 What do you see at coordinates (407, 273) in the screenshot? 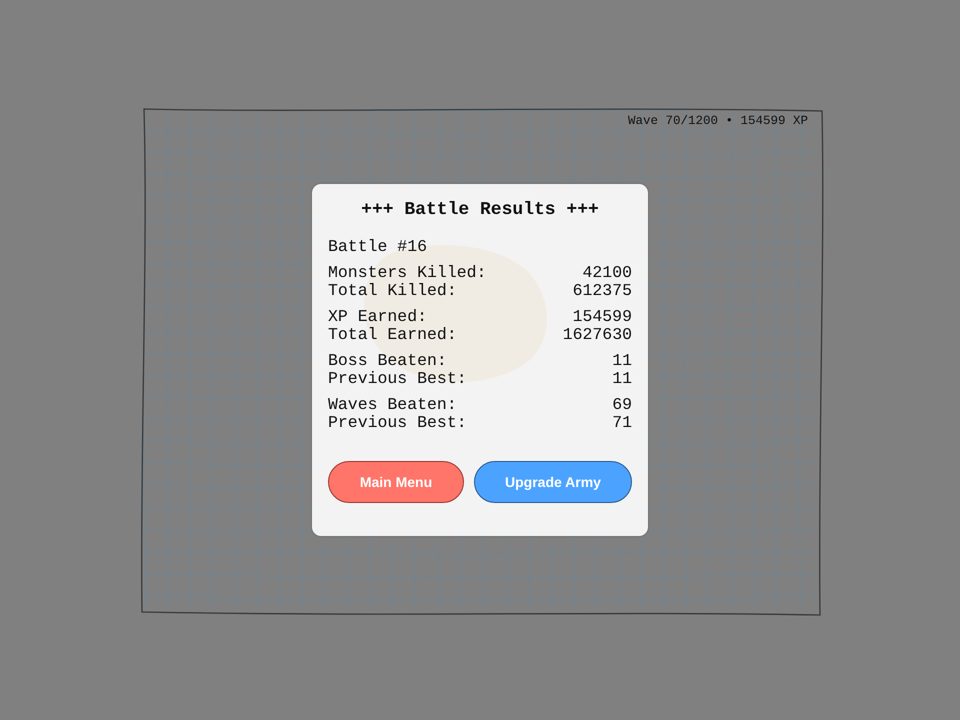
I see `stat-label: Monsters Killed:` at bounding box center [407, 273].